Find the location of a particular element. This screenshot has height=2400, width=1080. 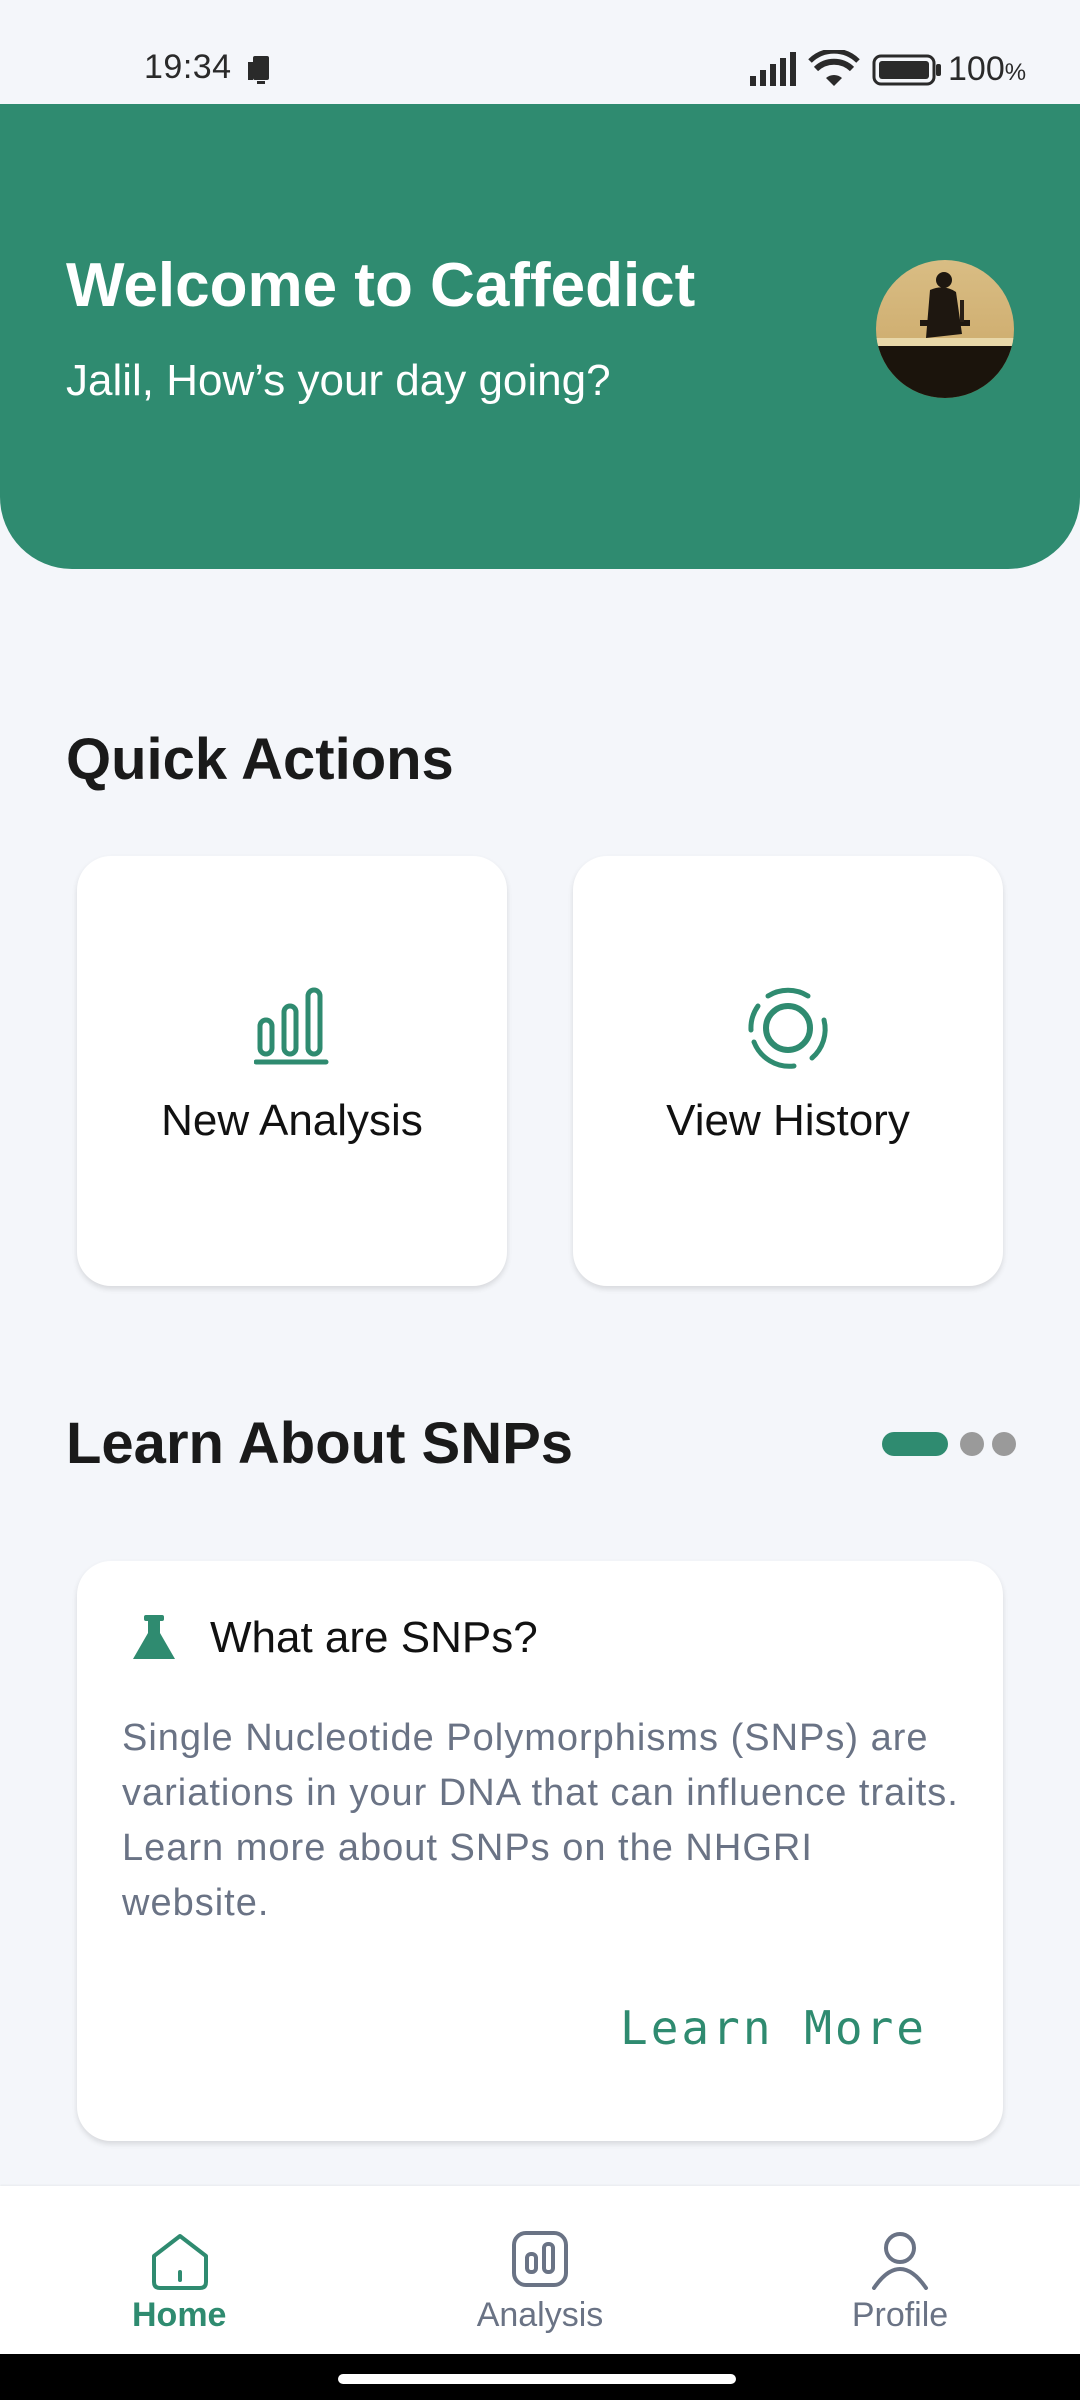

nav-profile: Profile is located at coordinates (900, 2270).